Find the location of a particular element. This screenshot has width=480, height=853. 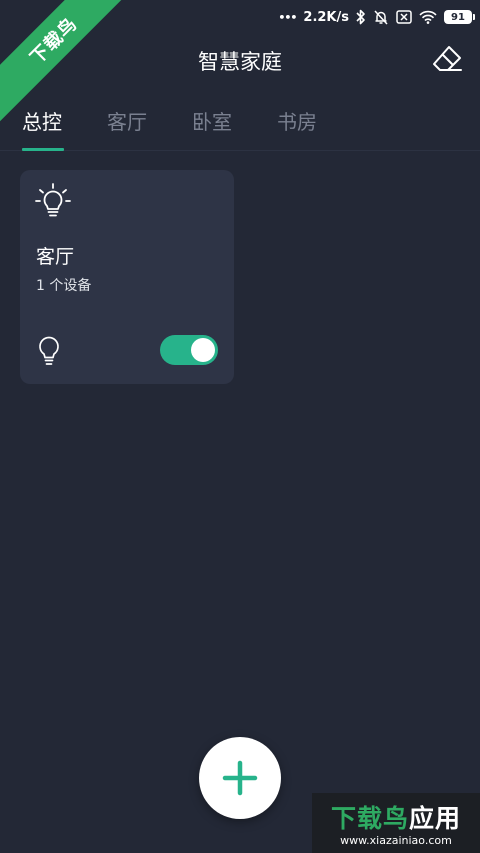

lightbulb-icon is located at coordinates (49, 351).